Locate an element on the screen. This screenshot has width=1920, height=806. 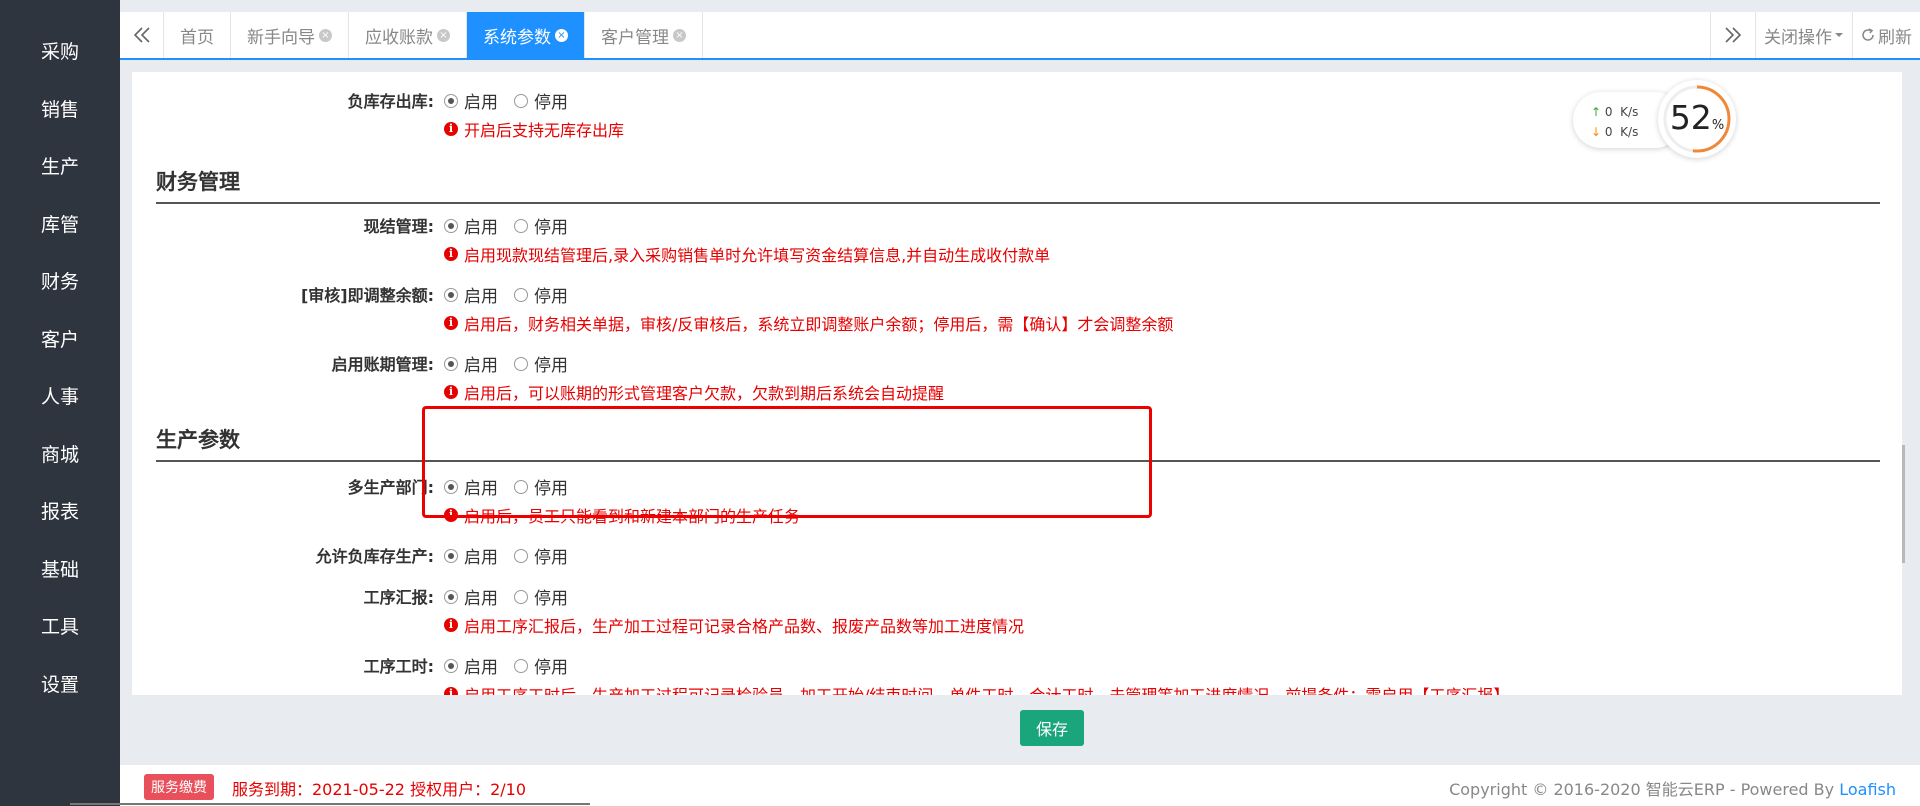
tab-label: 新手向导 is located at coordinates (281, 37).